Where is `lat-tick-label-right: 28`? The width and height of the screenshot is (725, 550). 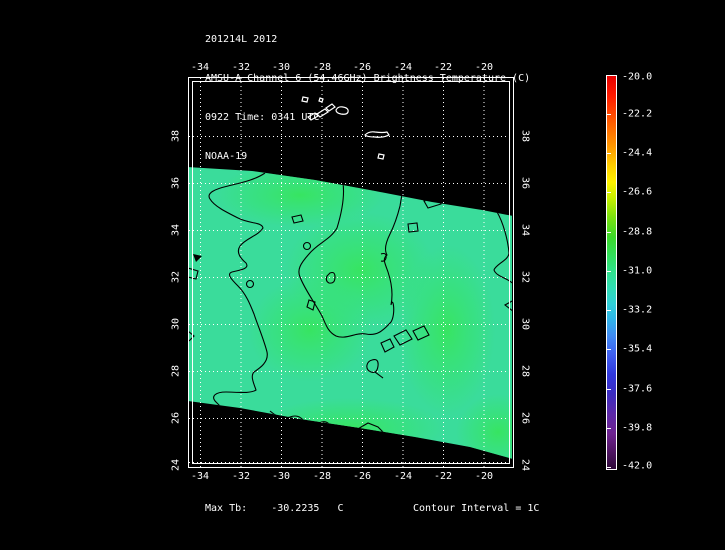 lat-tick-label-right: 28 is located at coordinates (525, 371).